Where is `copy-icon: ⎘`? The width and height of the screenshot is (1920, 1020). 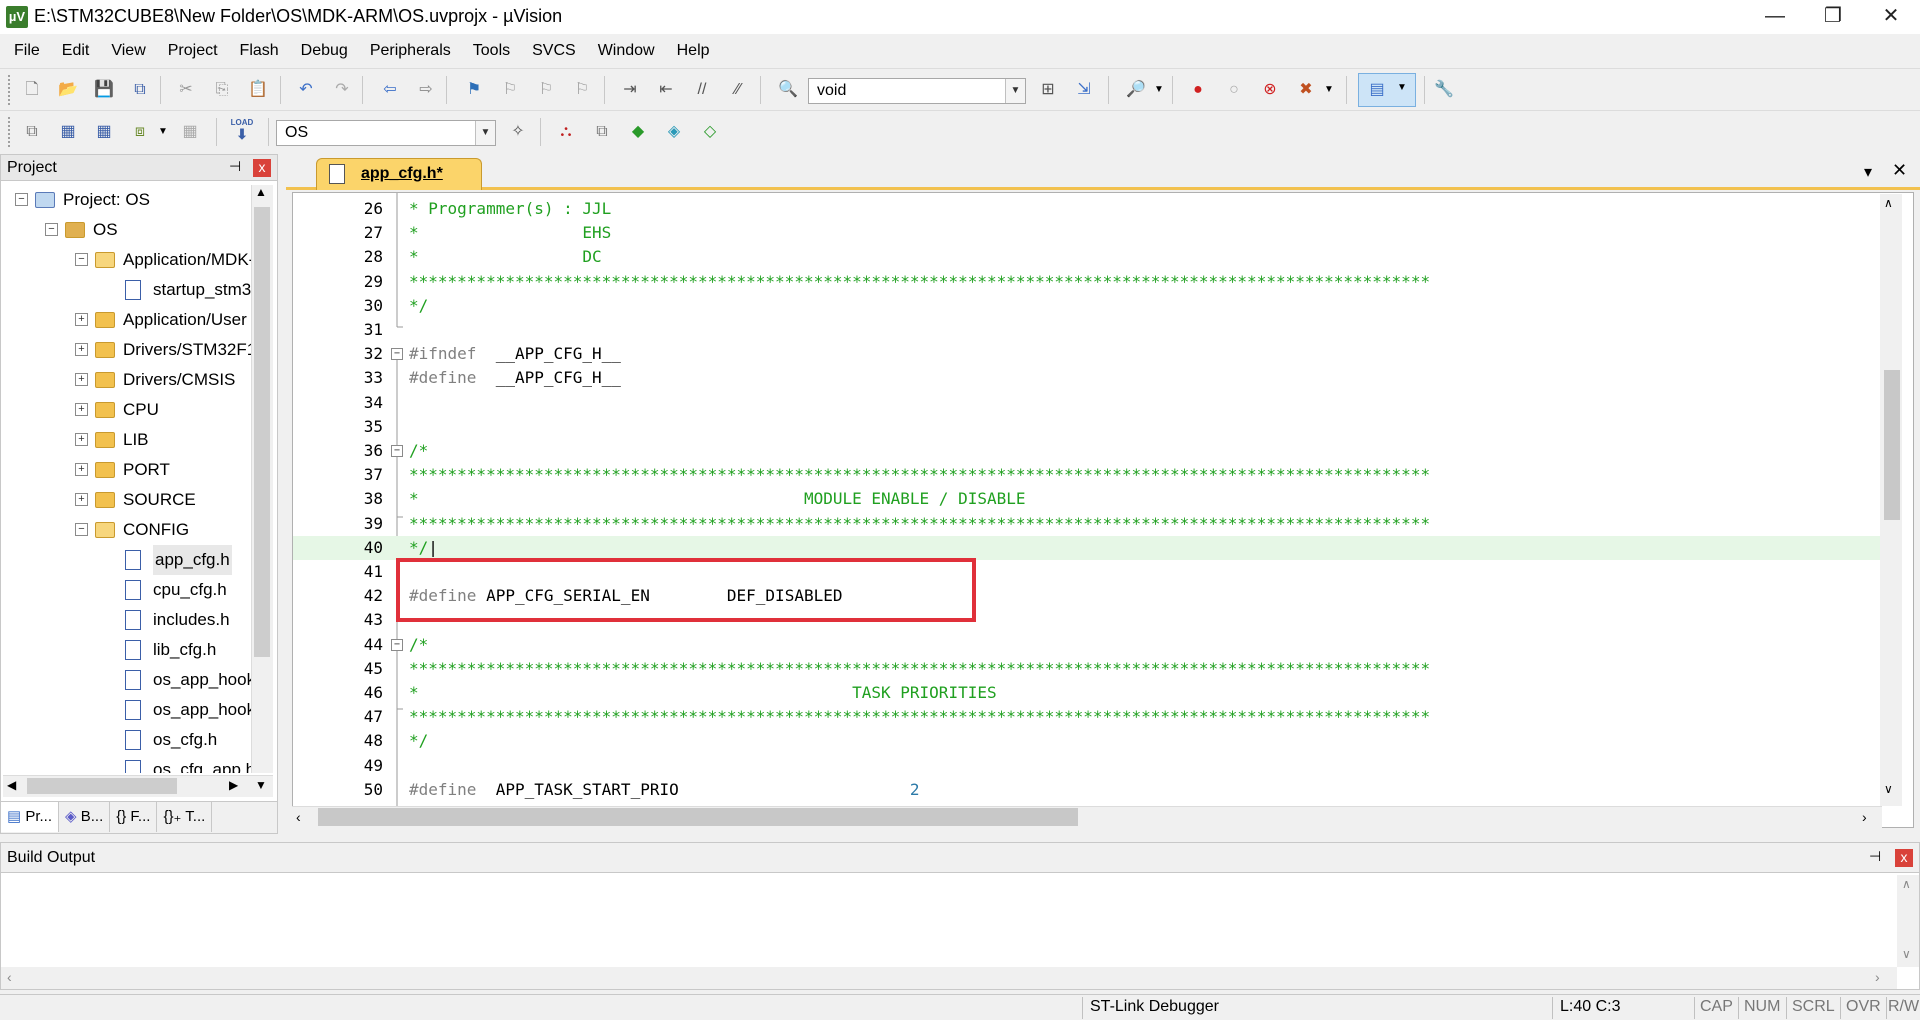 copy-icon: ⎘ is located at coordinates (222, 90).